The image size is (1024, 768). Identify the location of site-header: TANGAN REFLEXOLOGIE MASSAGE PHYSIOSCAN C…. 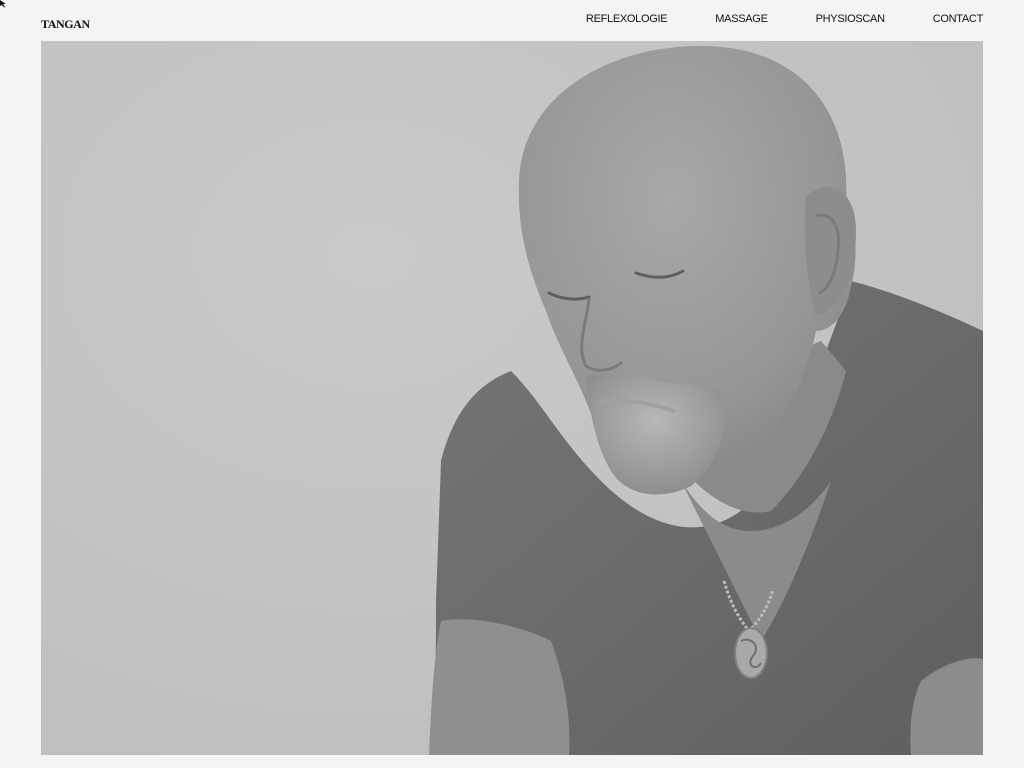
(512, 20).